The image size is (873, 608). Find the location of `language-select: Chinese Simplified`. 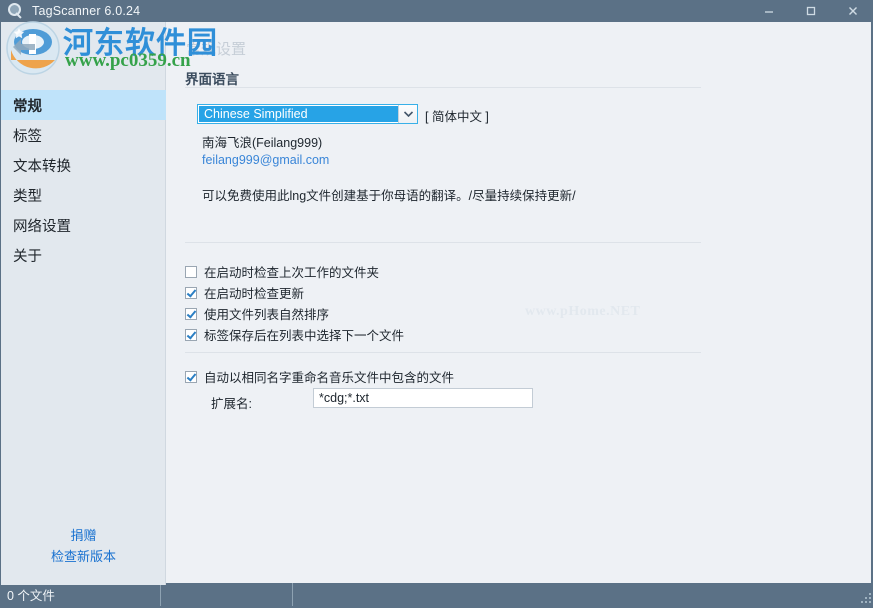

language-select: Chinese Simplified is located at coordinates (307, 114).